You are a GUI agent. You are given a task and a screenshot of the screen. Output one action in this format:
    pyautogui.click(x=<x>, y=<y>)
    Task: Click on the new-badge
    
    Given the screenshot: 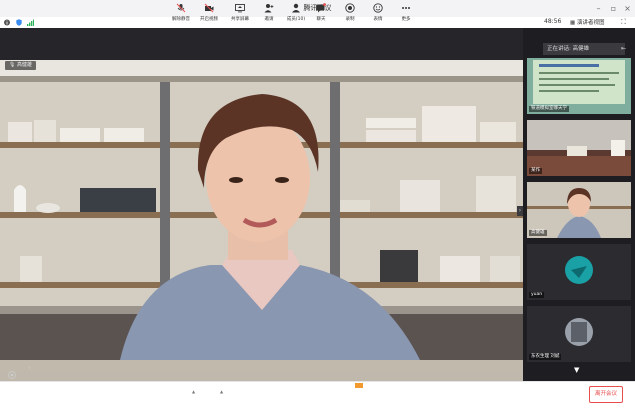 What is the action you would take?
    pyautogui.click(x=359, y=385)
    